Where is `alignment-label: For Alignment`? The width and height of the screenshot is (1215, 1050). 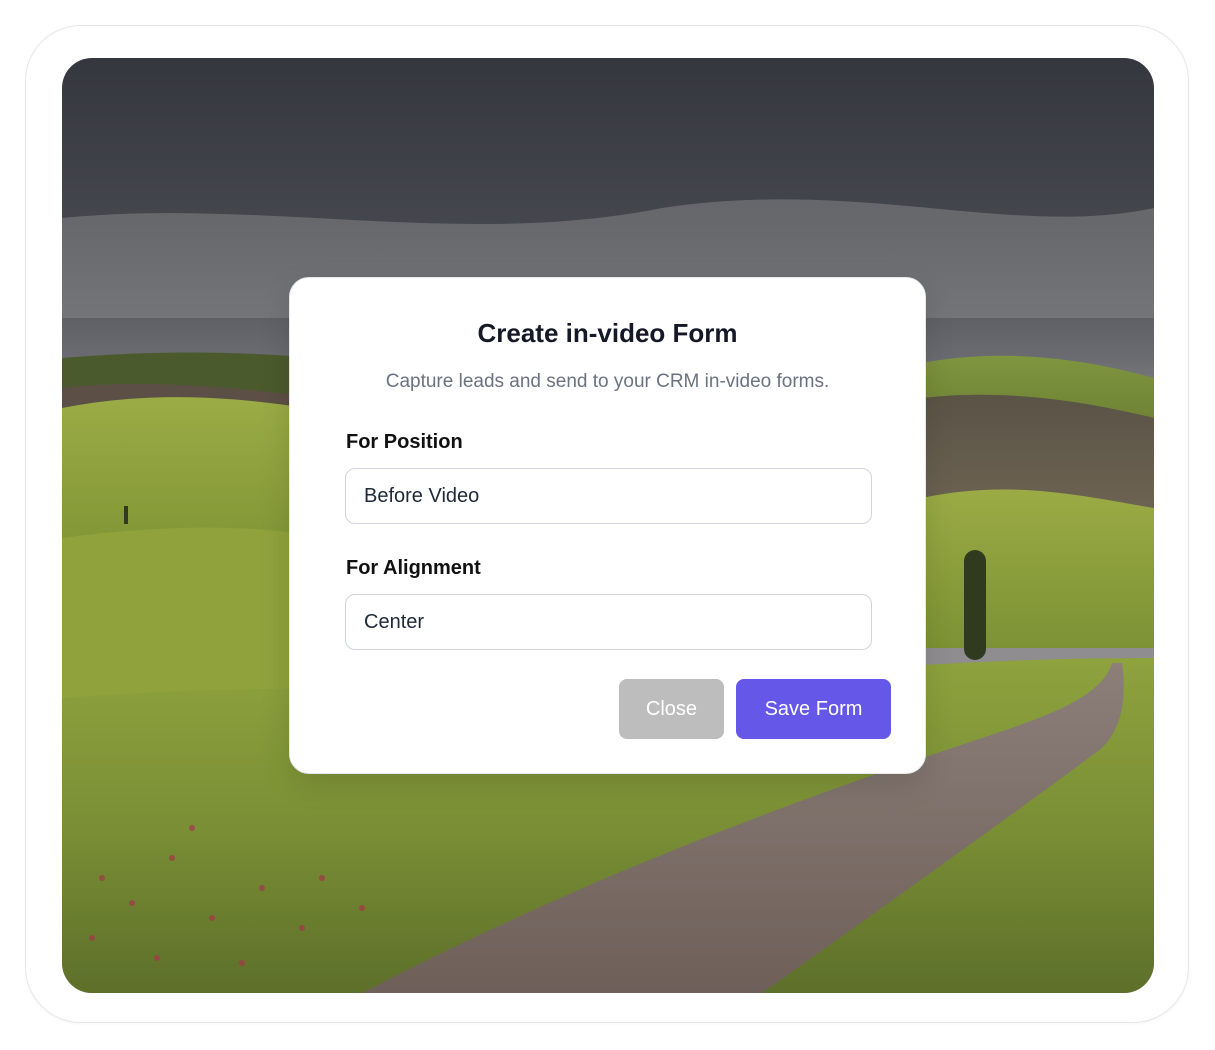
alignment-label: For Alignment is located at coordinates (413, 568).